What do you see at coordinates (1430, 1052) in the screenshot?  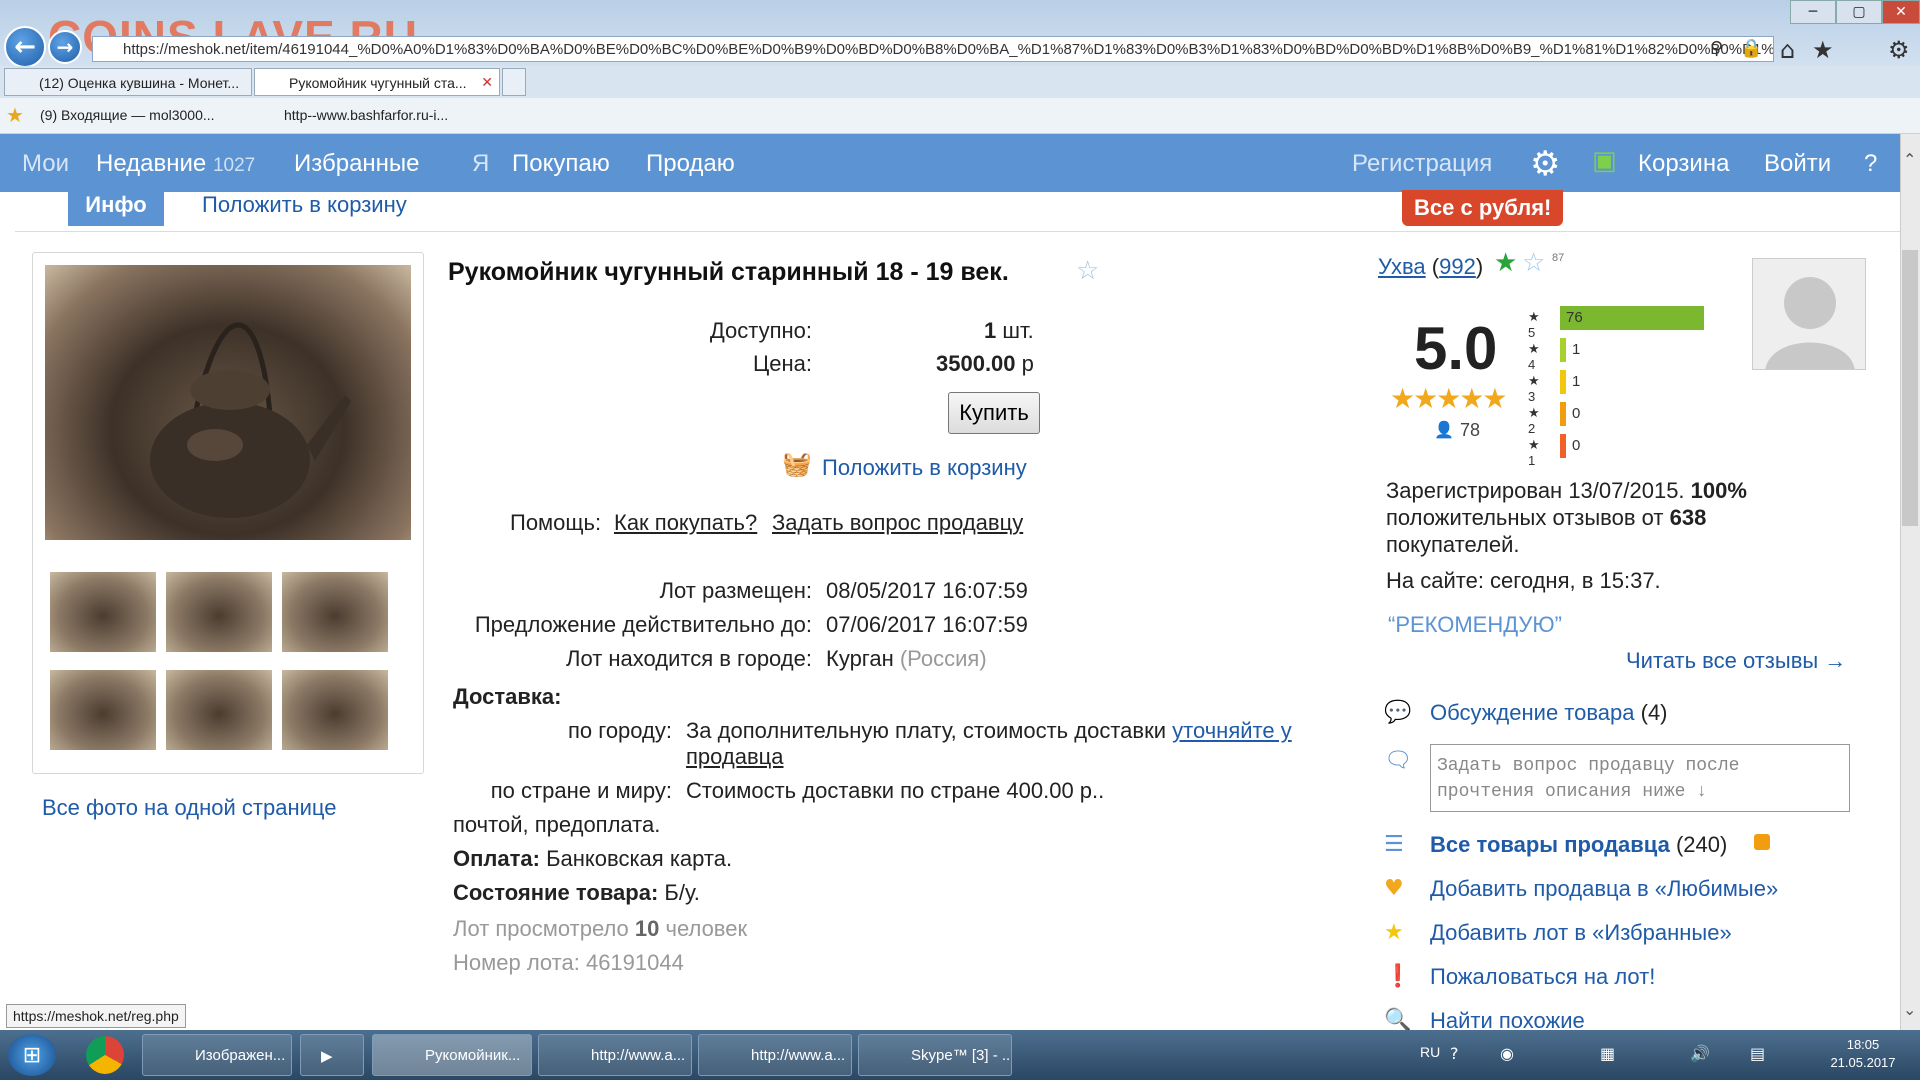 I see `language-indicator: RU` at bounding box center [1430, 1052].